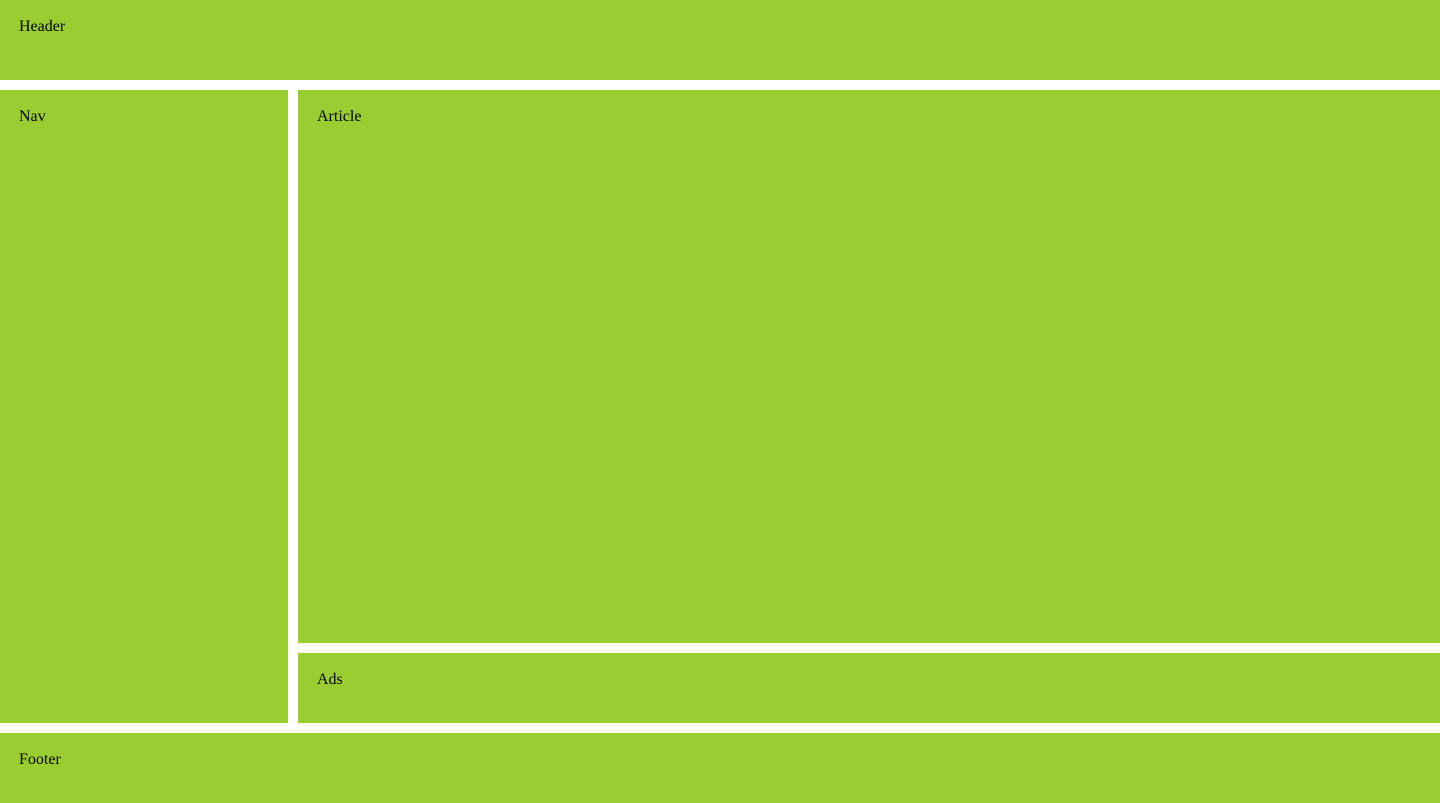  Describe the element at coordinates (32, 116) in the screenshot. I see `nav-label: Nav` at that location.